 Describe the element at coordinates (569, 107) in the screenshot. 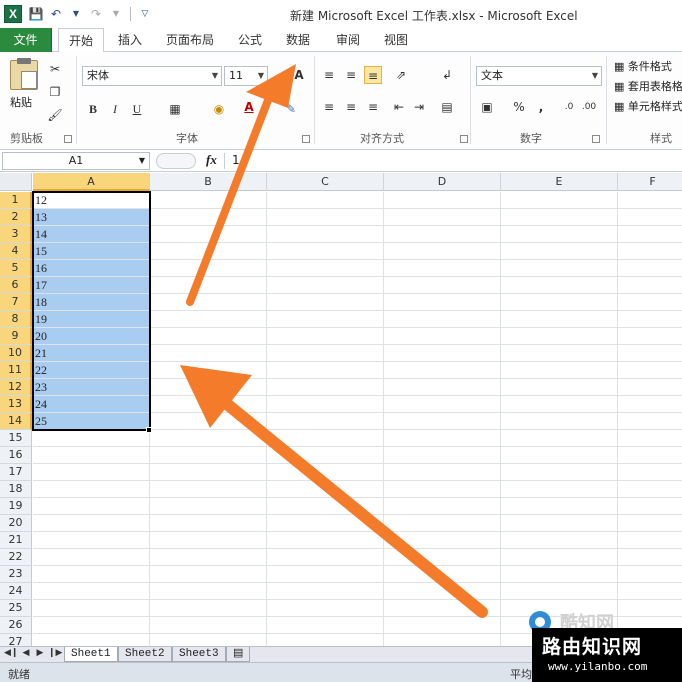

I see `increase-decimal-icon: .0` at that location.